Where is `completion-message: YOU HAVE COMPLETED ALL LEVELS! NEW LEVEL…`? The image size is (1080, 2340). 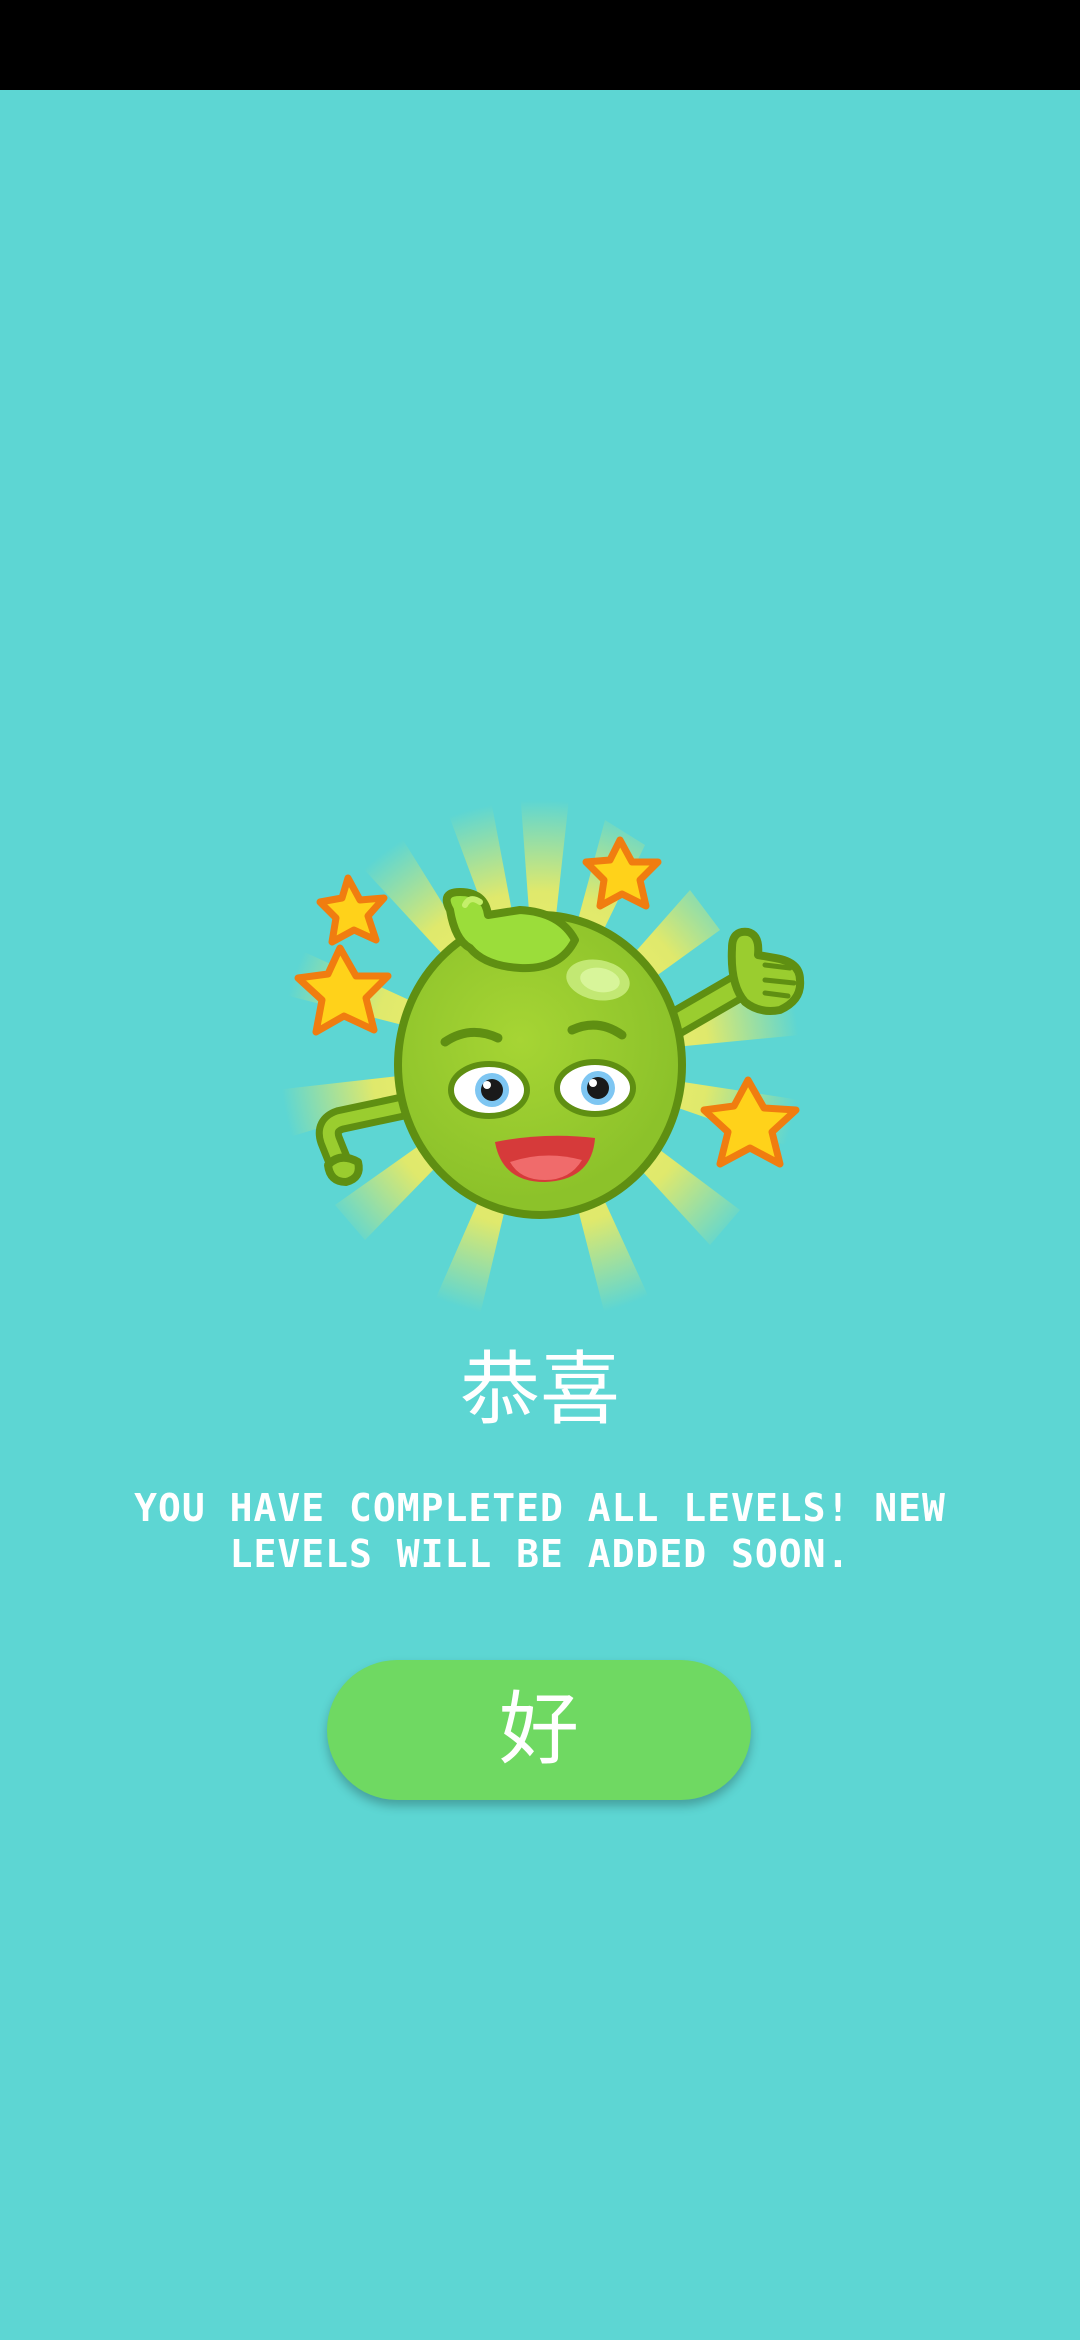 completion-message: YOU HAVE COMPLETED ALL LEVELS! NEW LEVEL… is located at coordinates (540, 1531).